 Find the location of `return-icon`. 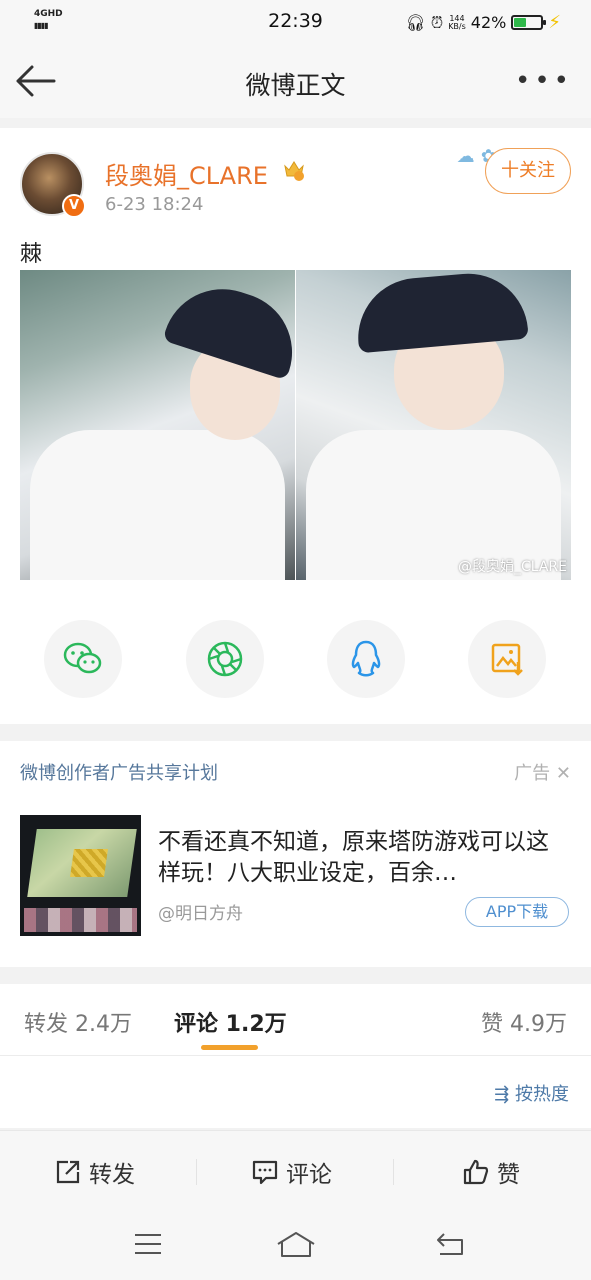

return-icon is located at coordinates (450, 1244).